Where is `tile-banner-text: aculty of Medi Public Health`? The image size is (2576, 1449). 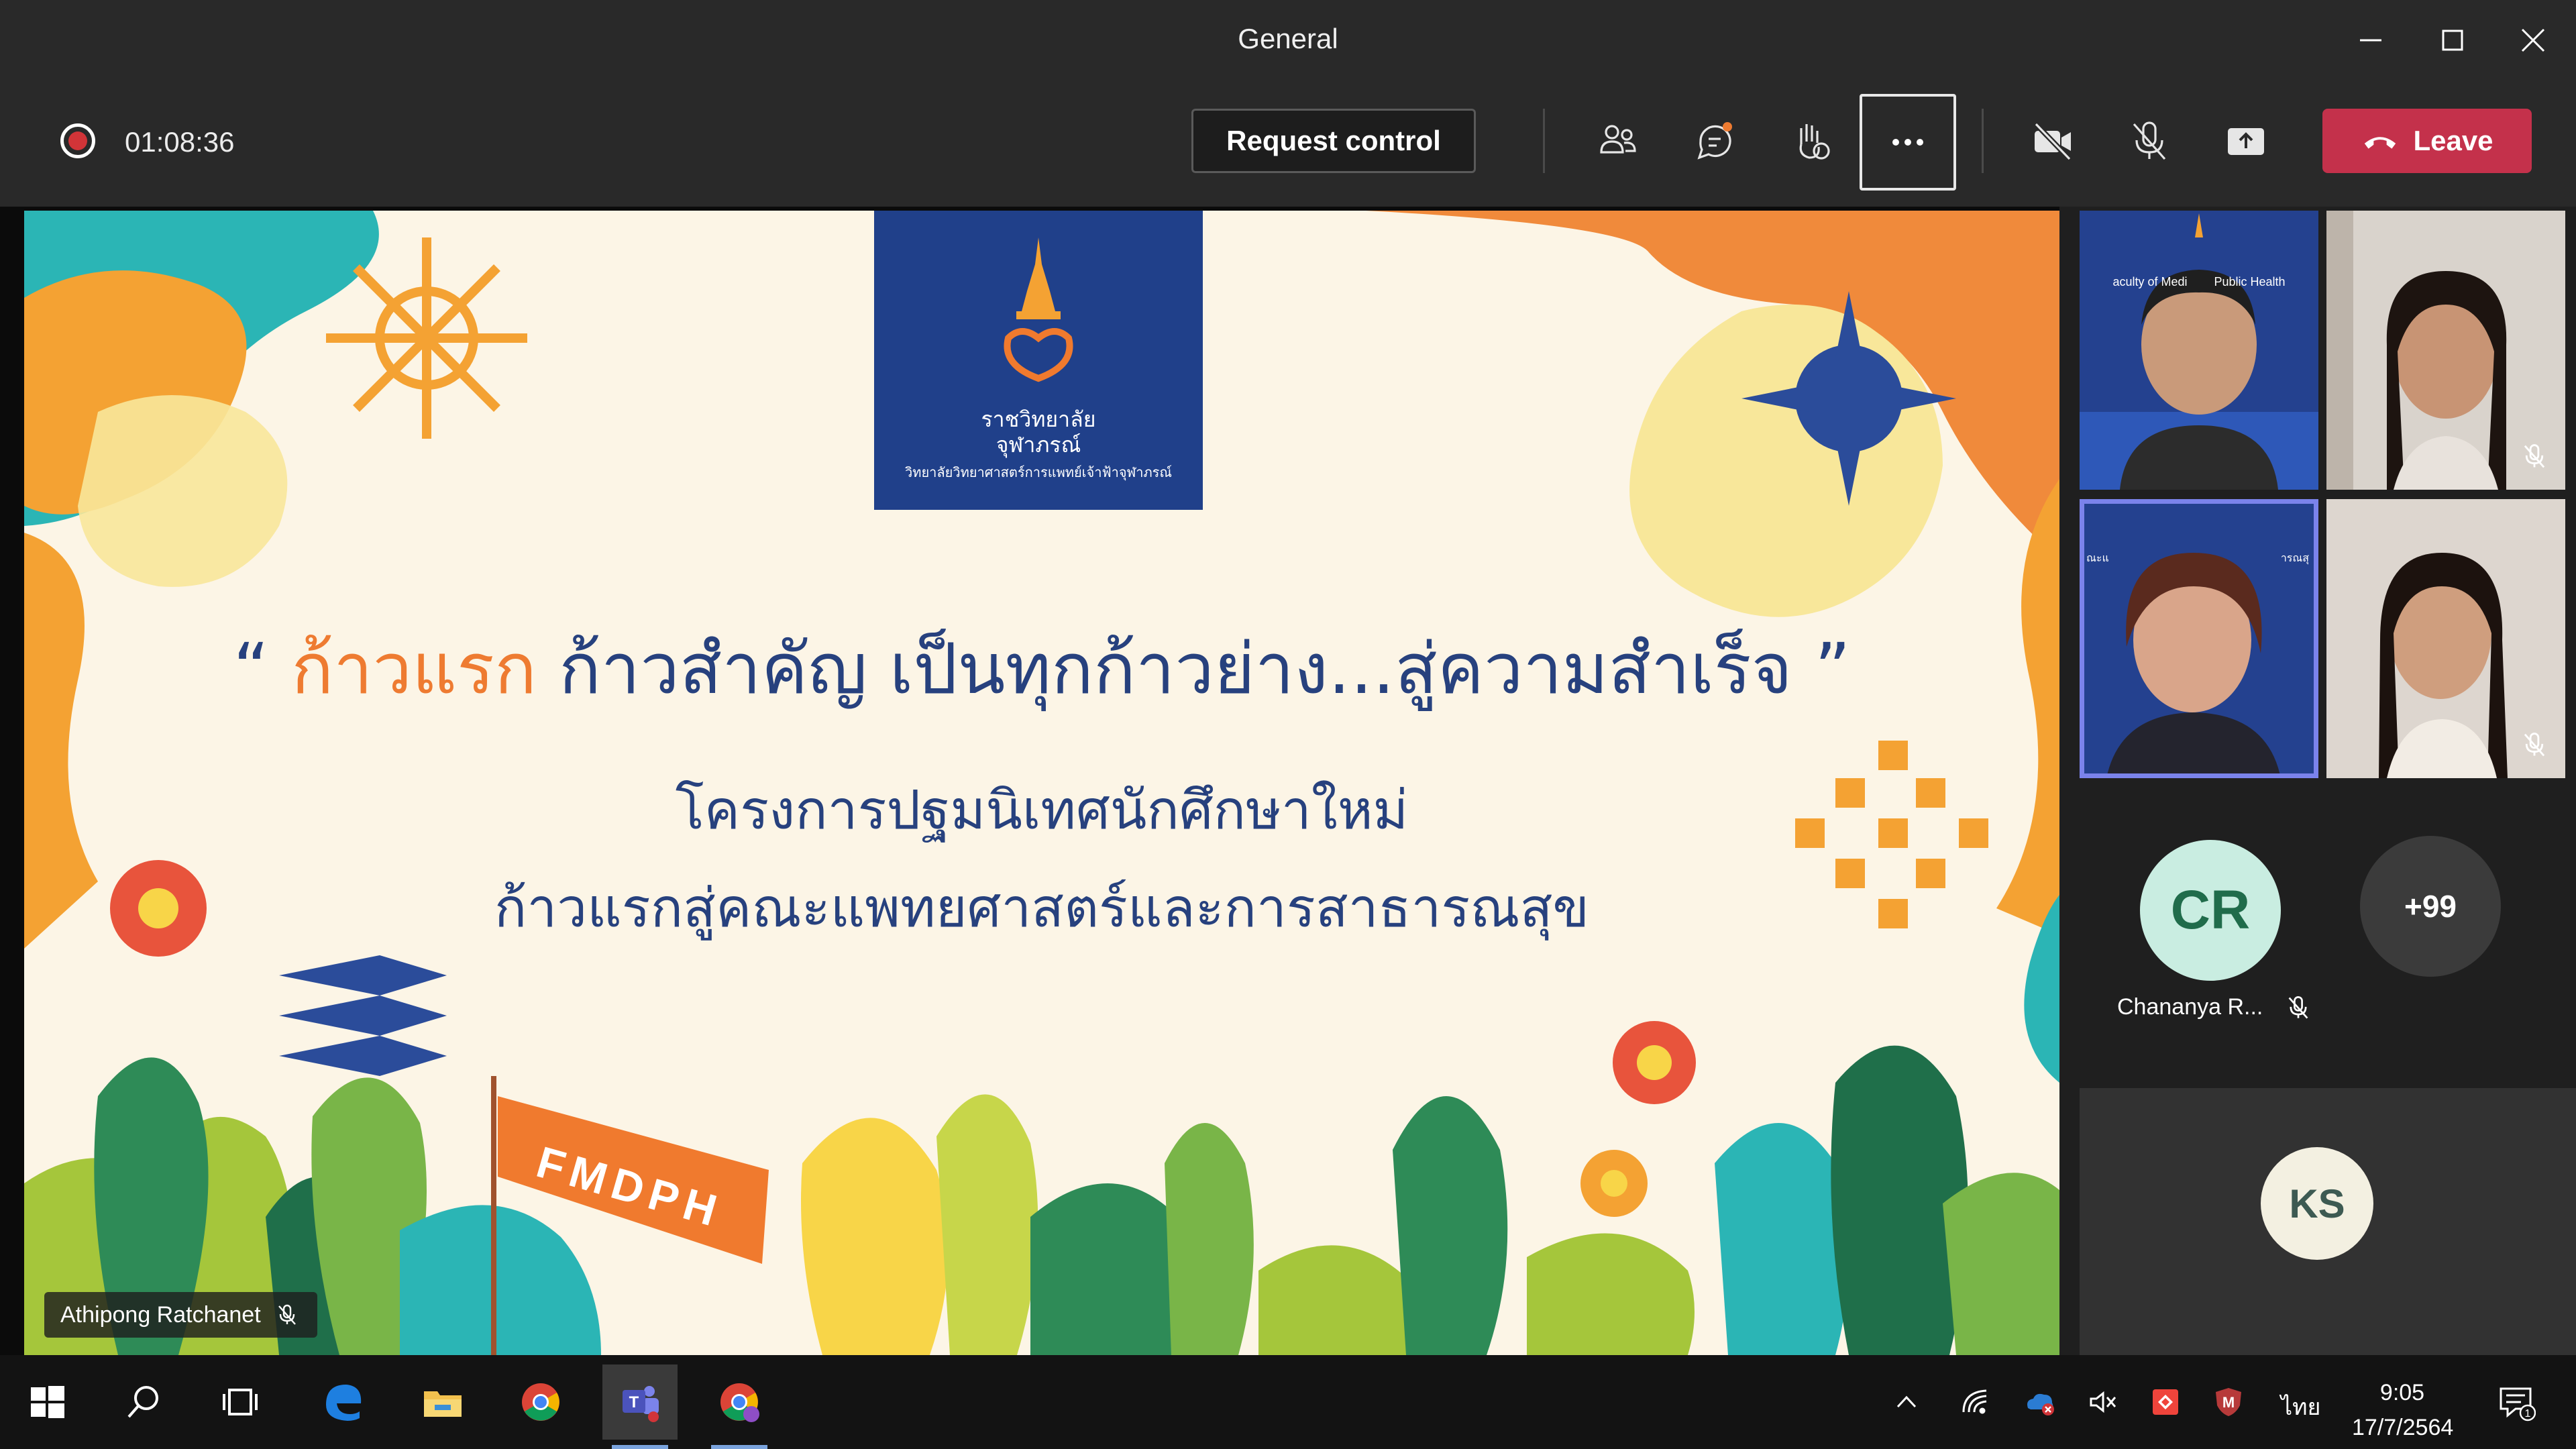
tile-banner-text: aculty of Medi Public Health is located at coordinates (2199, 281).